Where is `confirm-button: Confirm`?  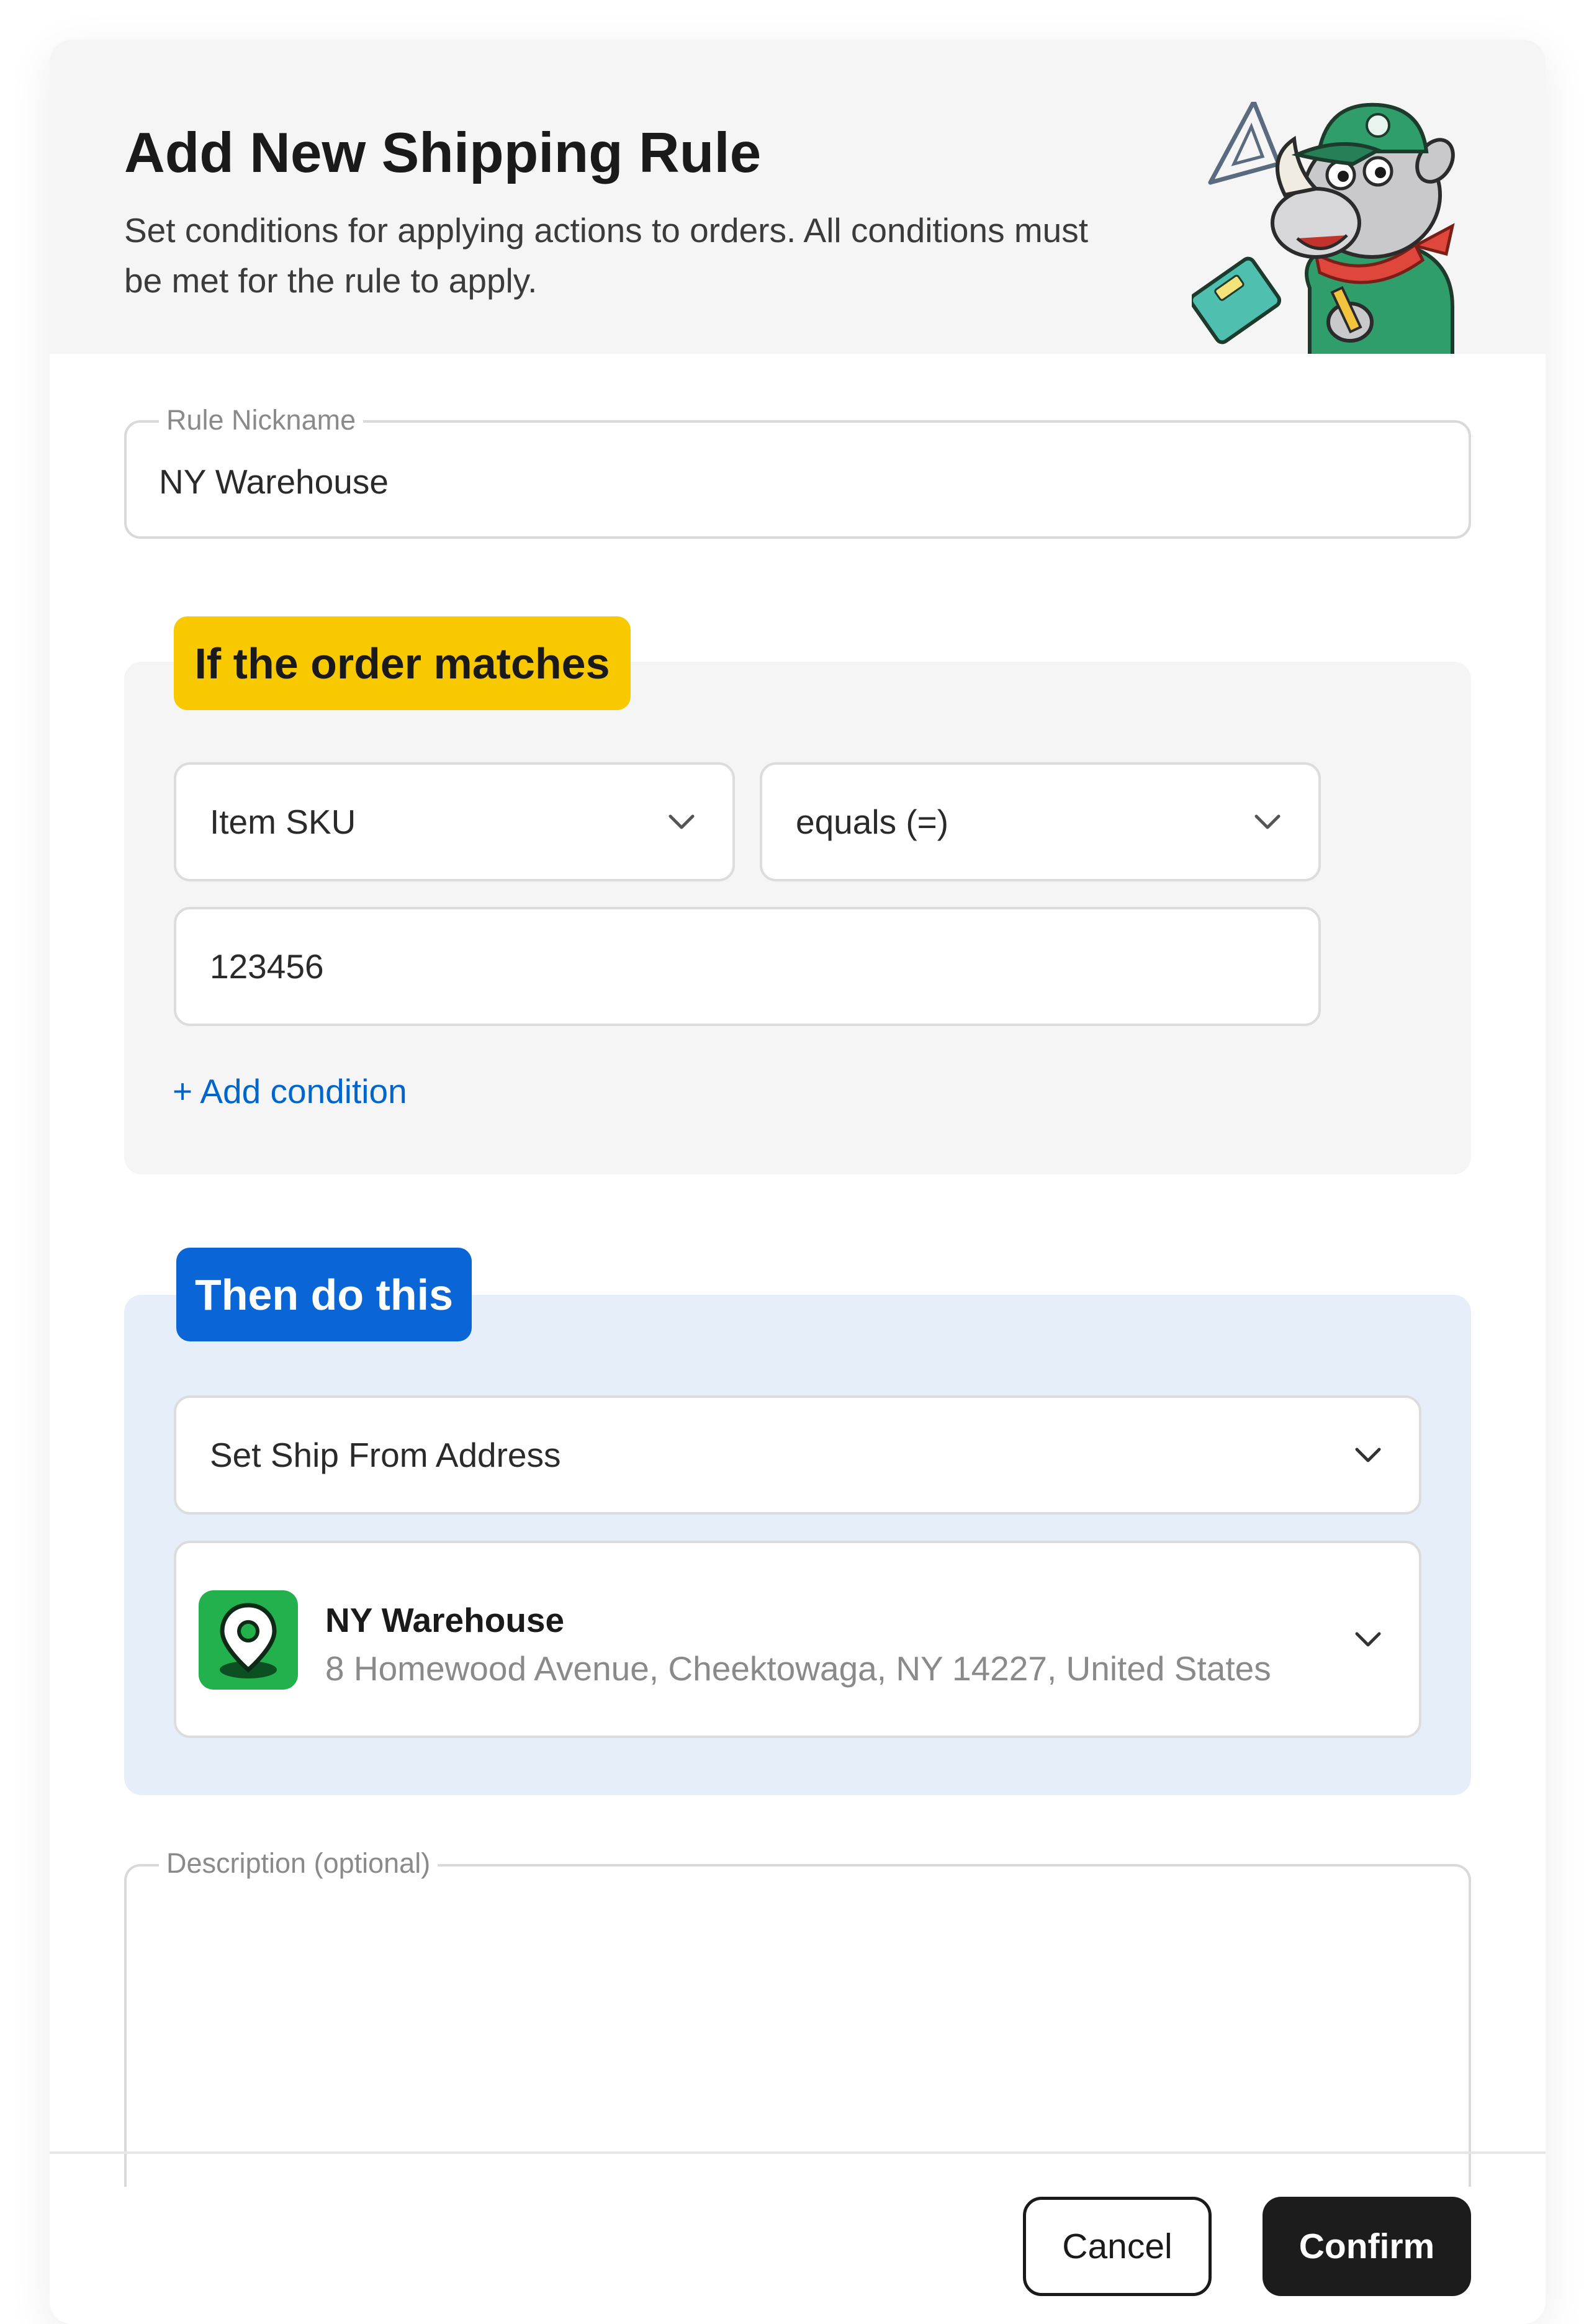 confirm-button: Confirm is located at coordinates (1367, 2246).